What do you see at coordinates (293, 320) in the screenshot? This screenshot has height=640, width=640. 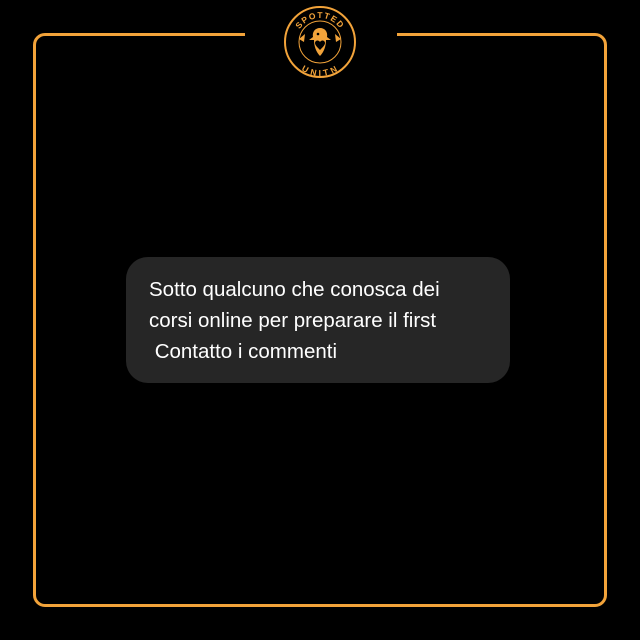 I see `message-line-2: corsi online per preparare il first` at bounding box center [293, 320].